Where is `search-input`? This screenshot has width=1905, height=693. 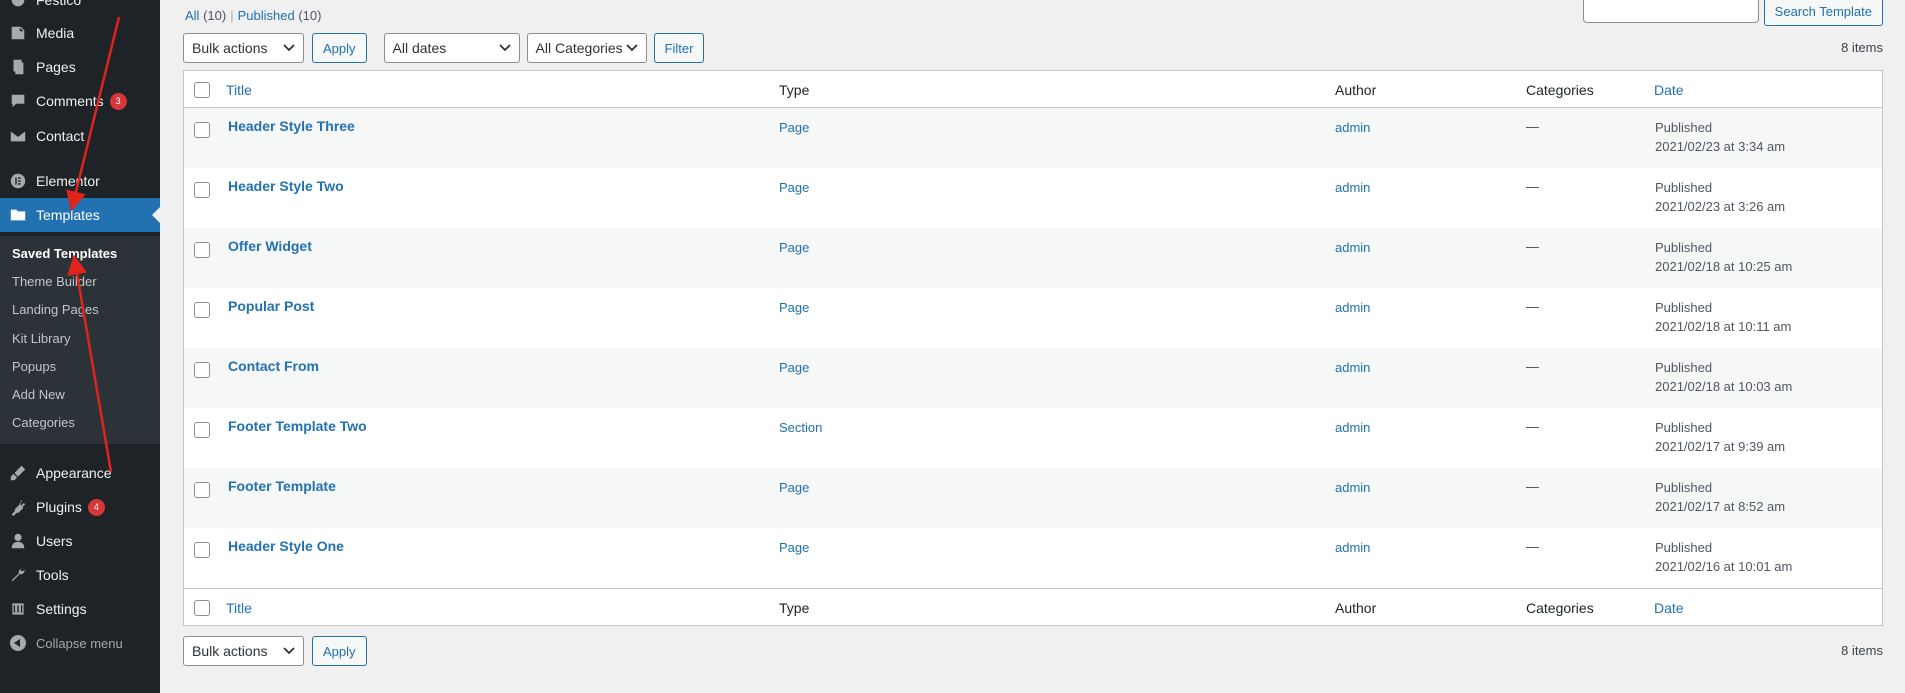 search-input is located at coordinates (1670, 11).